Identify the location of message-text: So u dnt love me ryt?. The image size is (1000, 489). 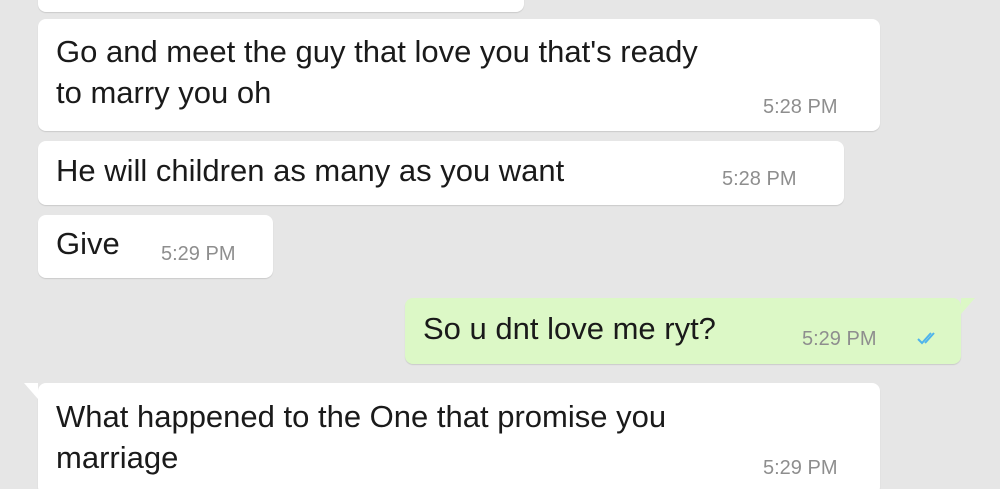
(569, 328).